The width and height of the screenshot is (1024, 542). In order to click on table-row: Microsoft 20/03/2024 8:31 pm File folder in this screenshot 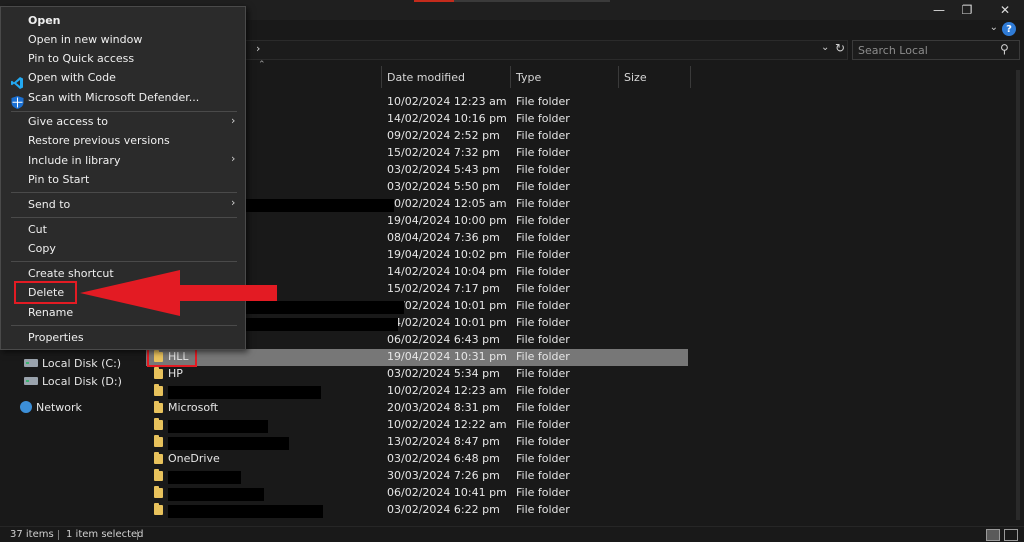, I will do `click(417, 408)`.